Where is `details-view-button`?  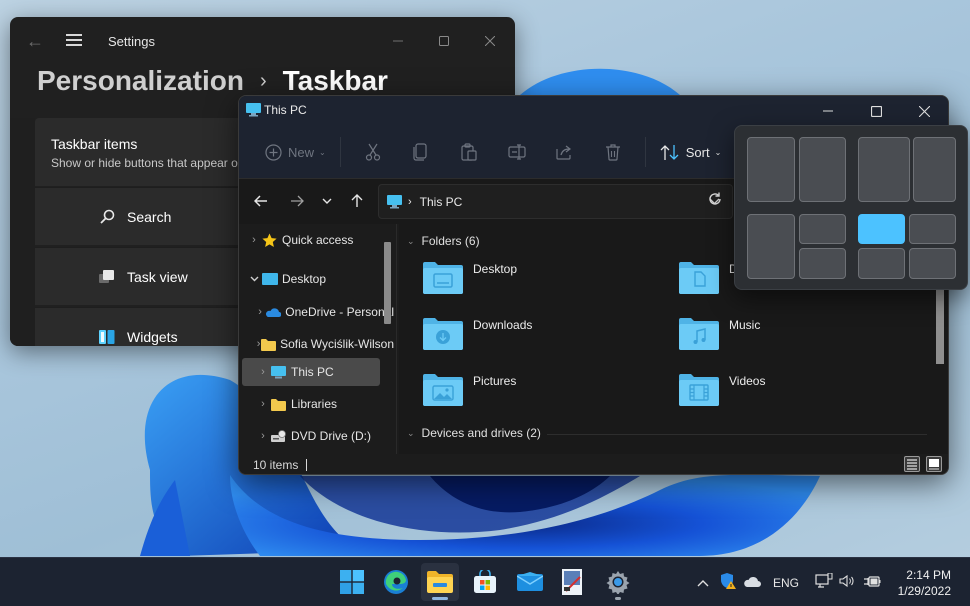 details-view-button is located at coordinates (912, 464).